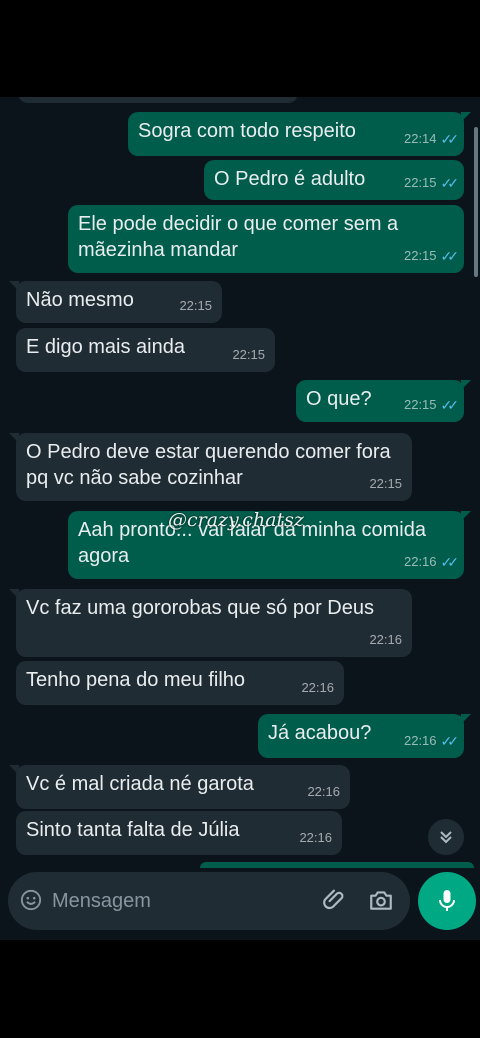  I want to click on incoming-message: Vc é mal criada né garota 22:16, so click(179, 787).